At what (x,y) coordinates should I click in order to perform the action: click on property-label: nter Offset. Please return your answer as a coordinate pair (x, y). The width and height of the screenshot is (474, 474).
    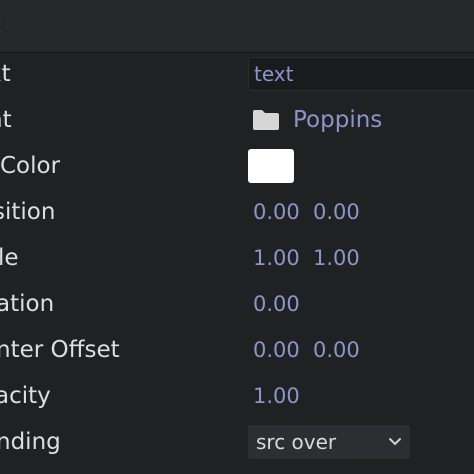
    Looking at the image, I should click on (60, 350).